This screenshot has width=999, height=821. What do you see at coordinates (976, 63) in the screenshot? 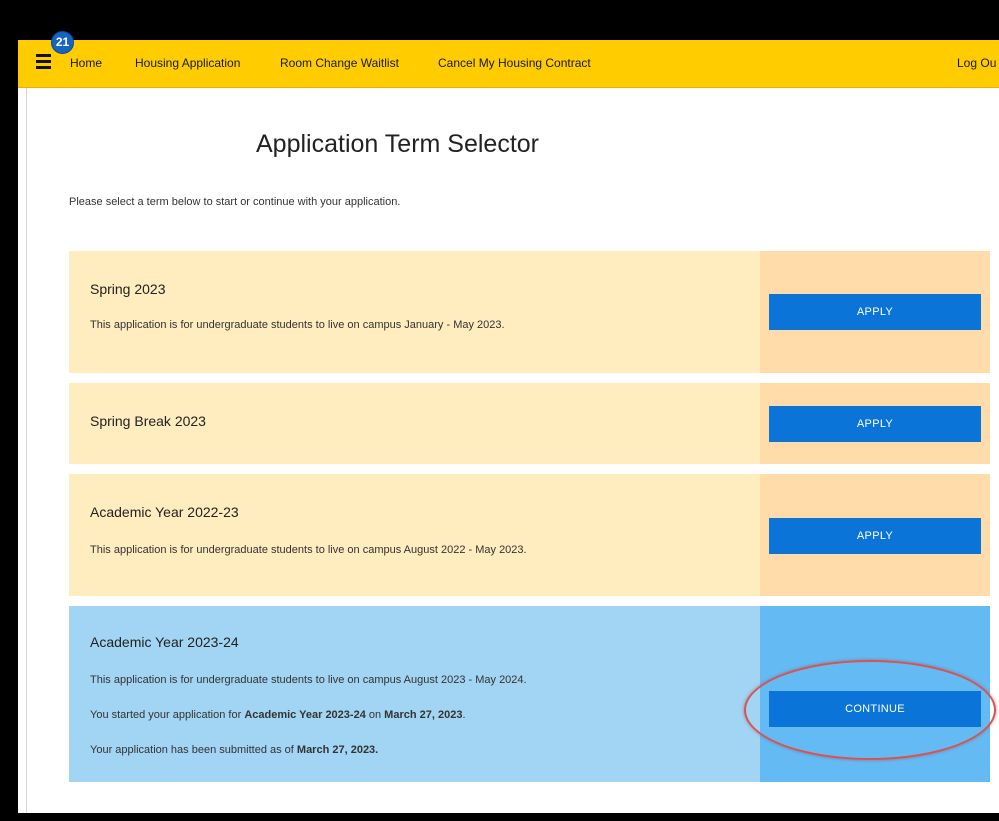
I see `logout-link: Log Ou` at bounding box center [976, 63].